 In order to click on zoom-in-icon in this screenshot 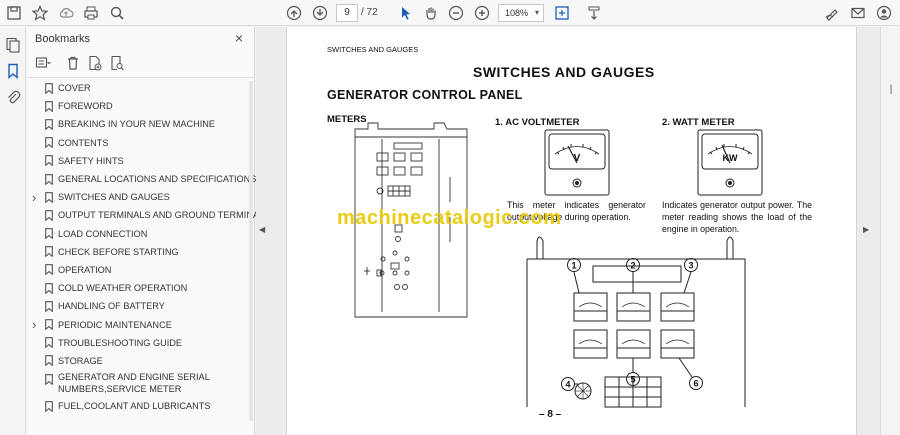, I will do `click(482, 13)`.